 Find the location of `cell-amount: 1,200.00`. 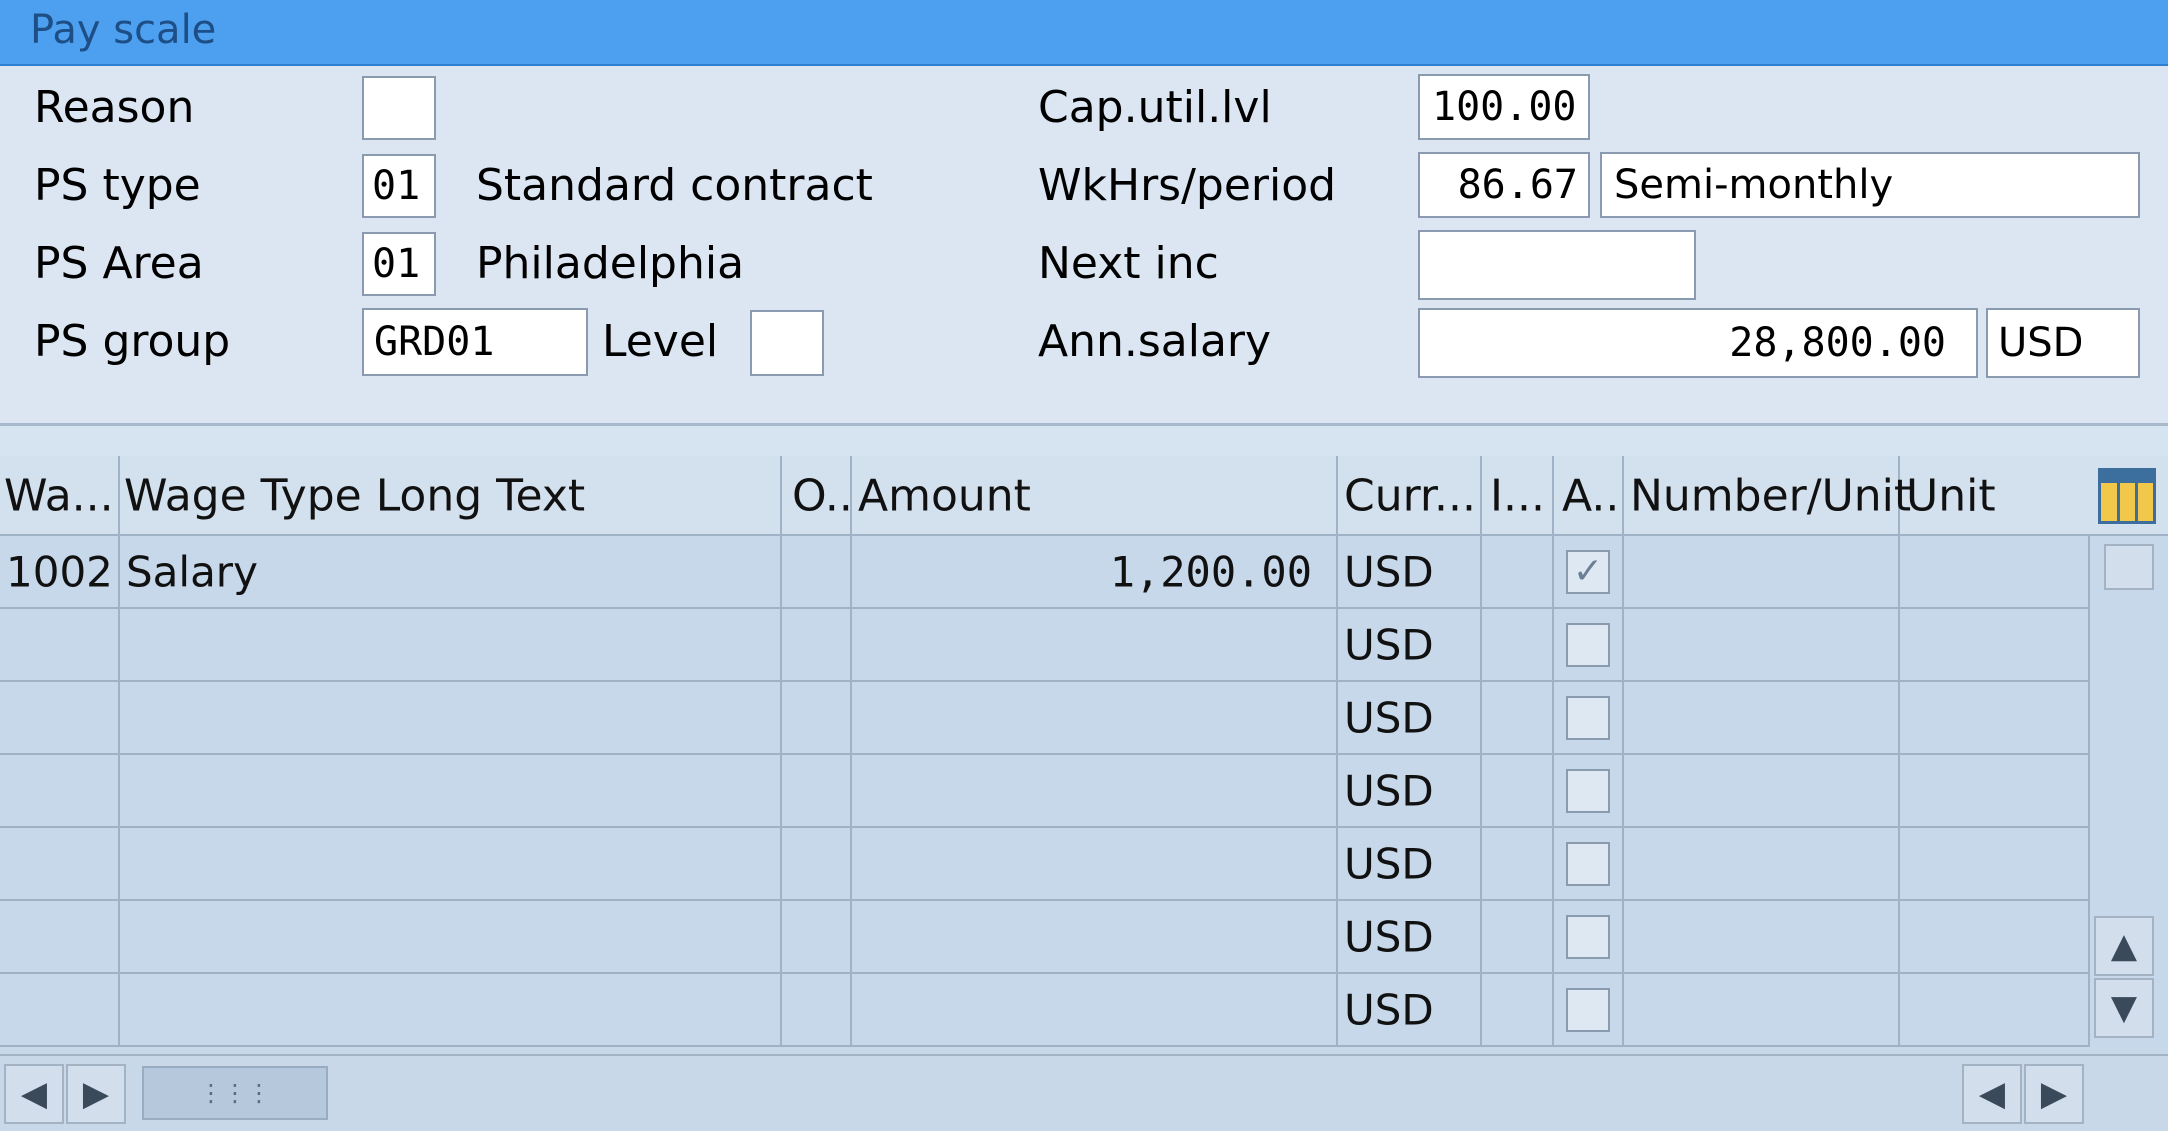

cell-amount: 1,200.00 is located at coordinates (1095, 572).